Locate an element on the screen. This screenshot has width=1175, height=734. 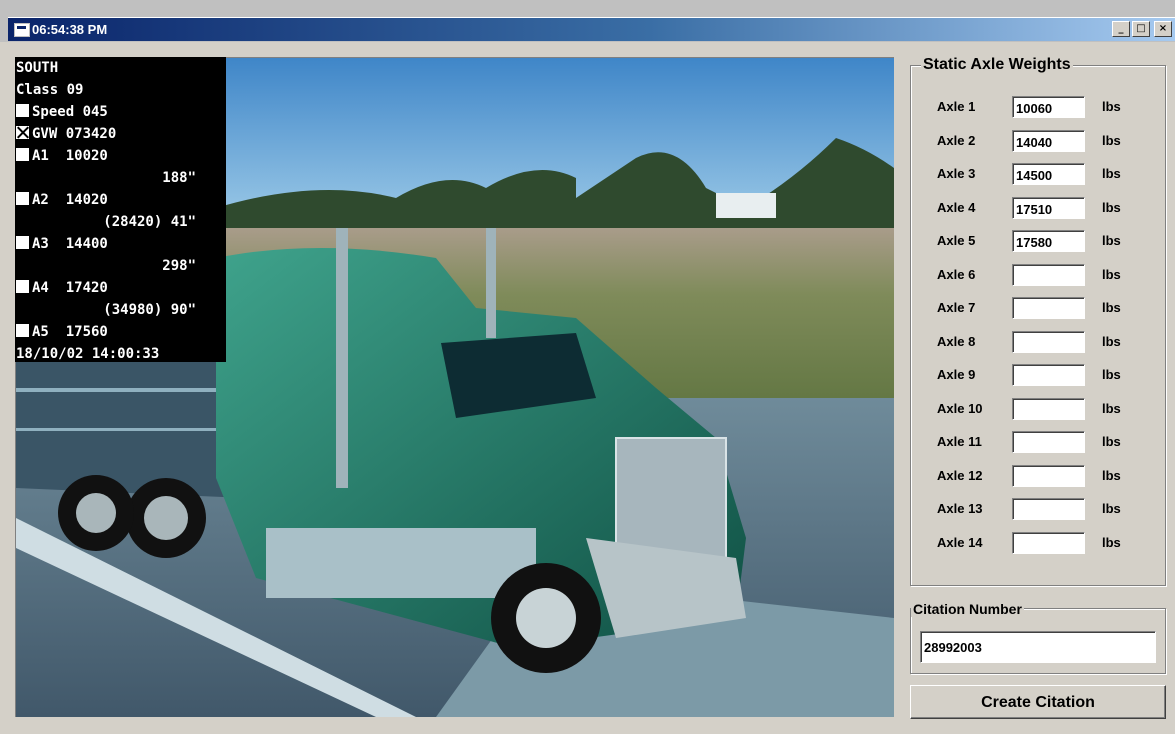
axle-label: Axle 12 is located at coordinates (960, 475).